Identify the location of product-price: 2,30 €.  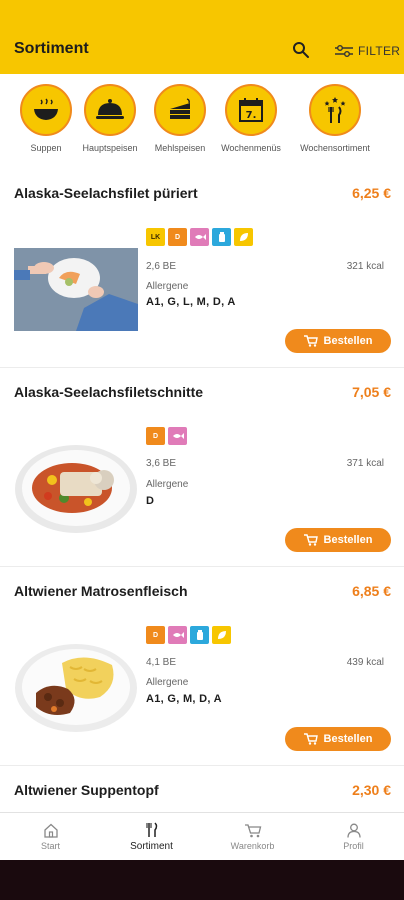
(371, 790).